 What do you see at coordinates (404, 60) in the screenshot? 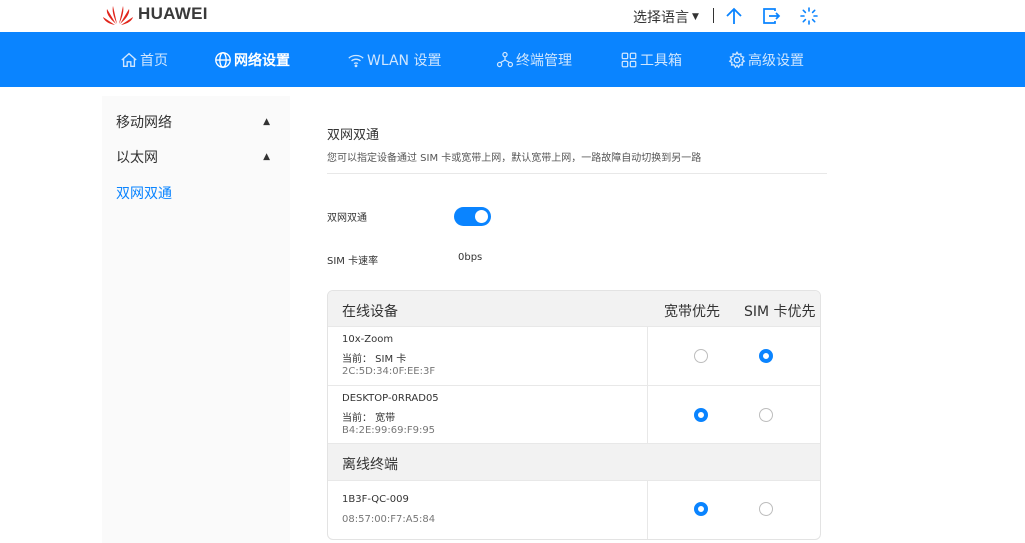
I see `nav-wlan-settings-label: WLAN 设置` at bounding box center [404, 60].